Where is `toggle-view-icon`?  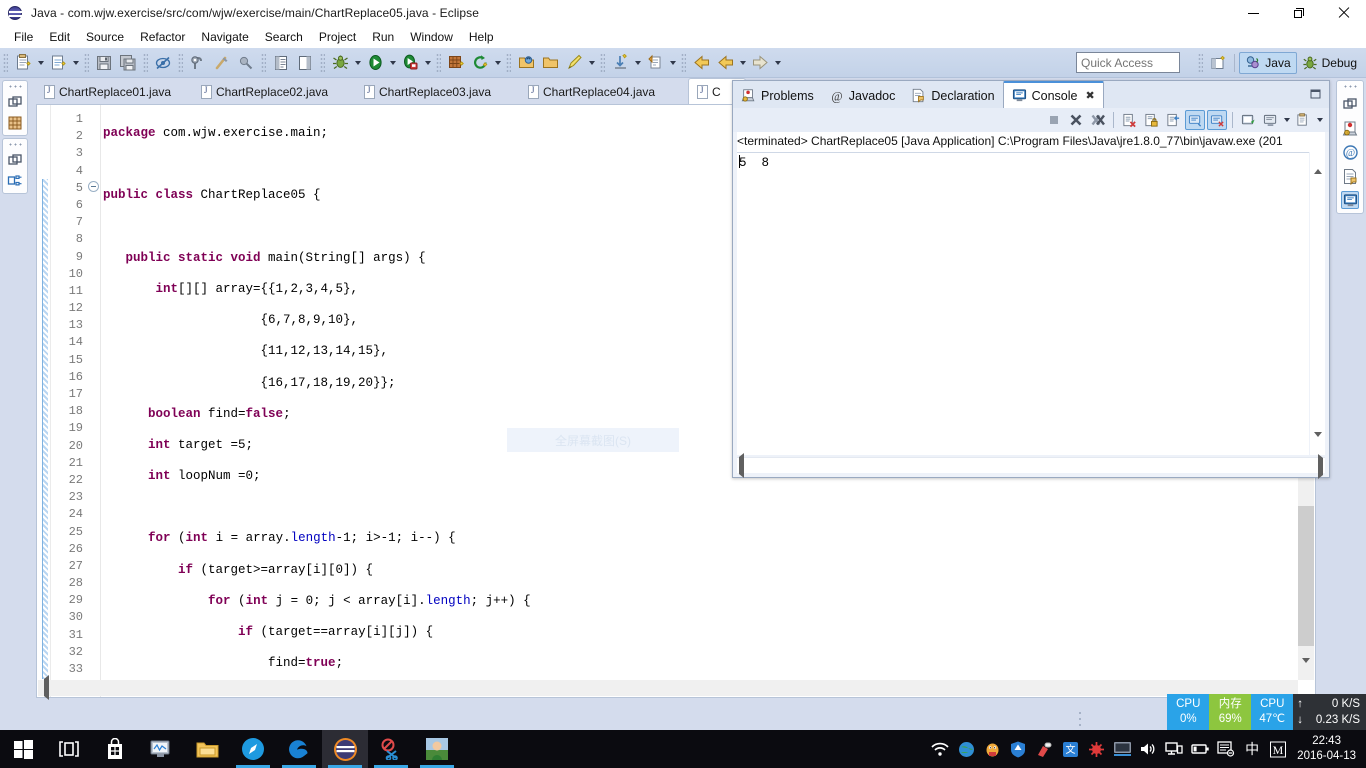
toggle-view-icon is located at coordinates (281, 63).